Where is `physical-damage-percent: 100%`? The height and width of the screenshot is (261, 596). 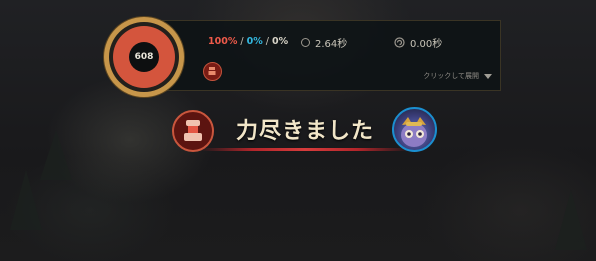 physical-damage-percent: 100% is located at coordinates (223, 41).